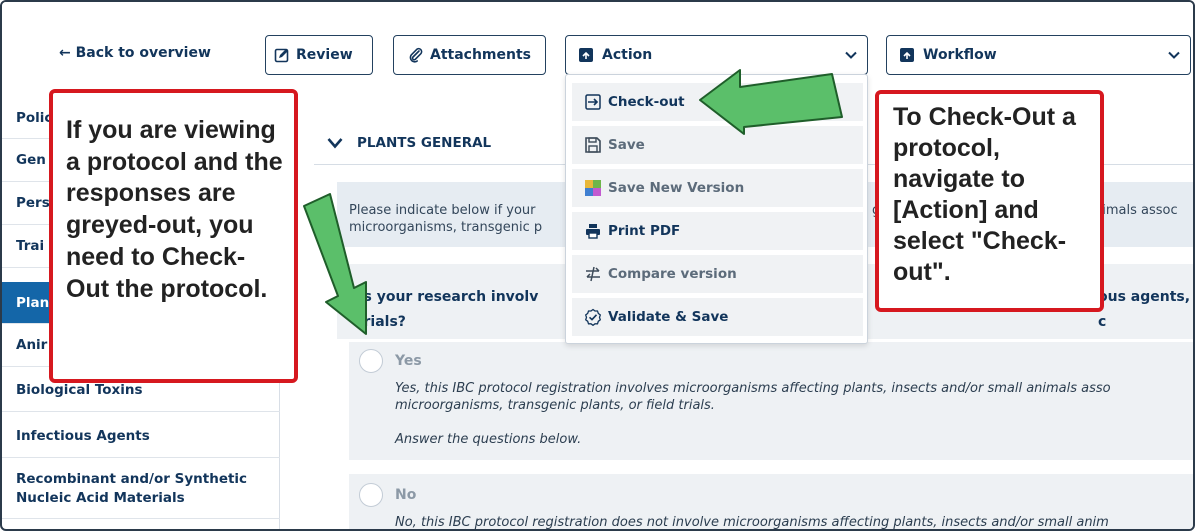 Image resolution: width=1195 pixels, height=531 pixels. Describe the element at coordinates (371, 361) in the screenshot. I see `radio-yes` at that location.